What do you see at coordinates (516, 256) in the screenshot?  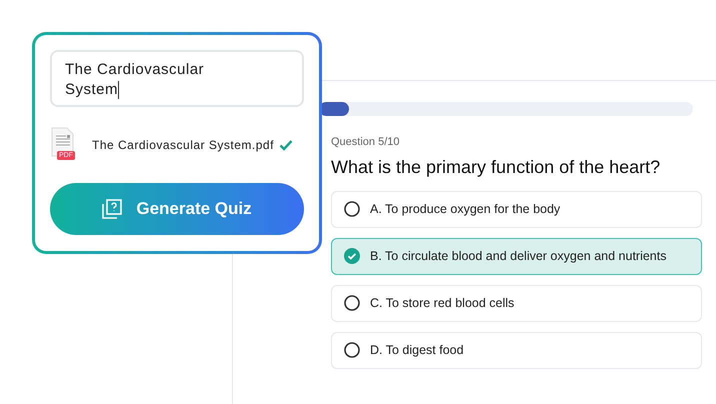 I see `answer-option: B. To circulate blood and deliver oxygen and nutrients` at bounding box center [516, 256].